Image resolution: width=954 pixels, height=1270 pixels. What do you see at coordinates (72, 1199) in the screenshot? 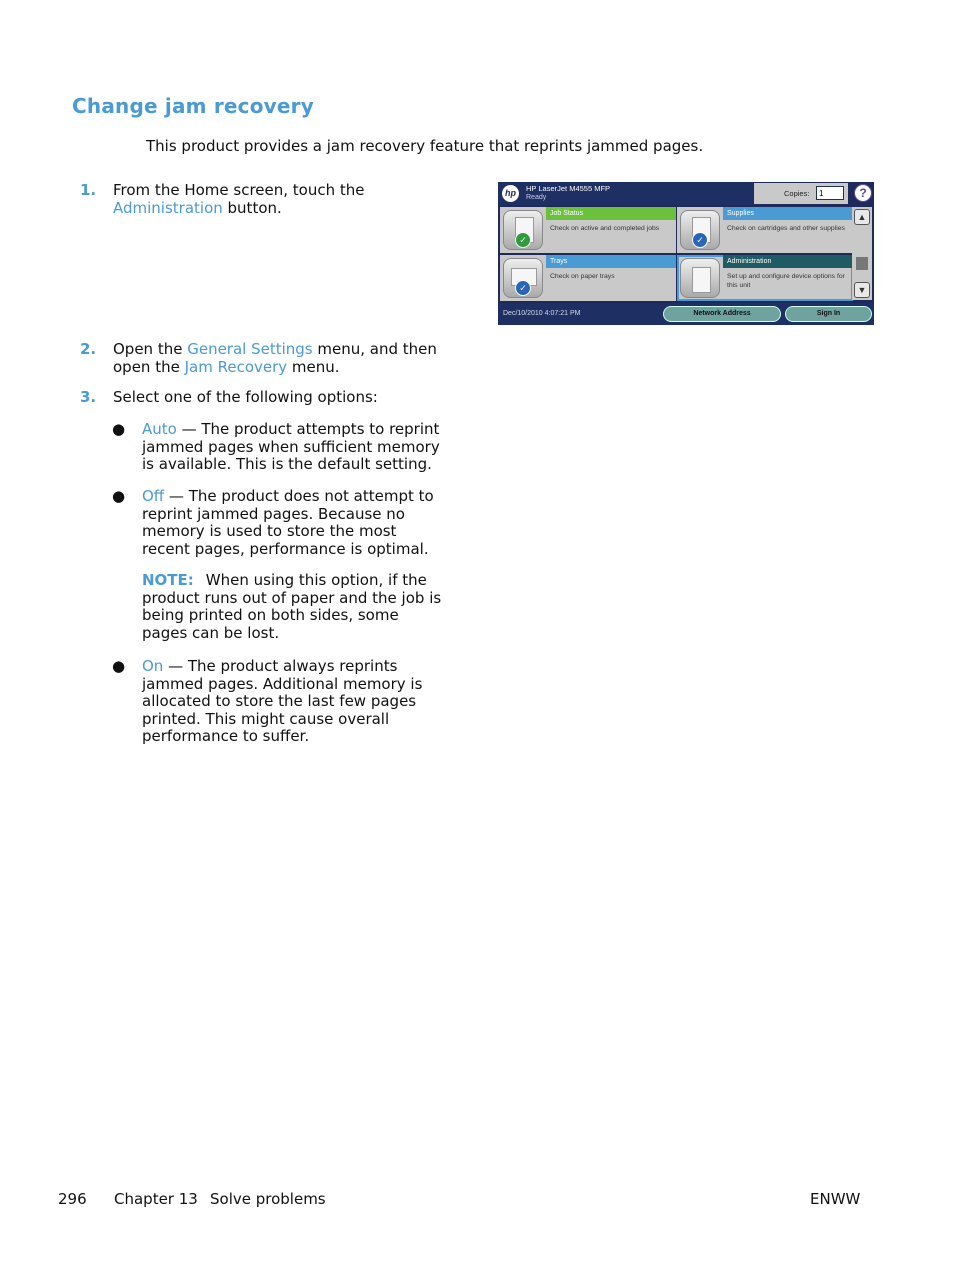
I see `page-number: 296` at bounding box center [72, 1199].